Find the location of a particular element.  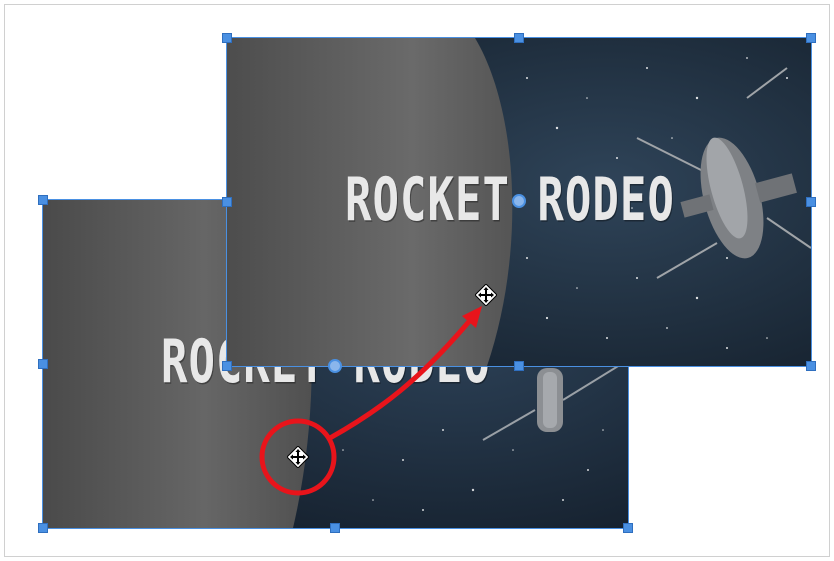

resize-handle-top-center is located at coordinates (519, 38).